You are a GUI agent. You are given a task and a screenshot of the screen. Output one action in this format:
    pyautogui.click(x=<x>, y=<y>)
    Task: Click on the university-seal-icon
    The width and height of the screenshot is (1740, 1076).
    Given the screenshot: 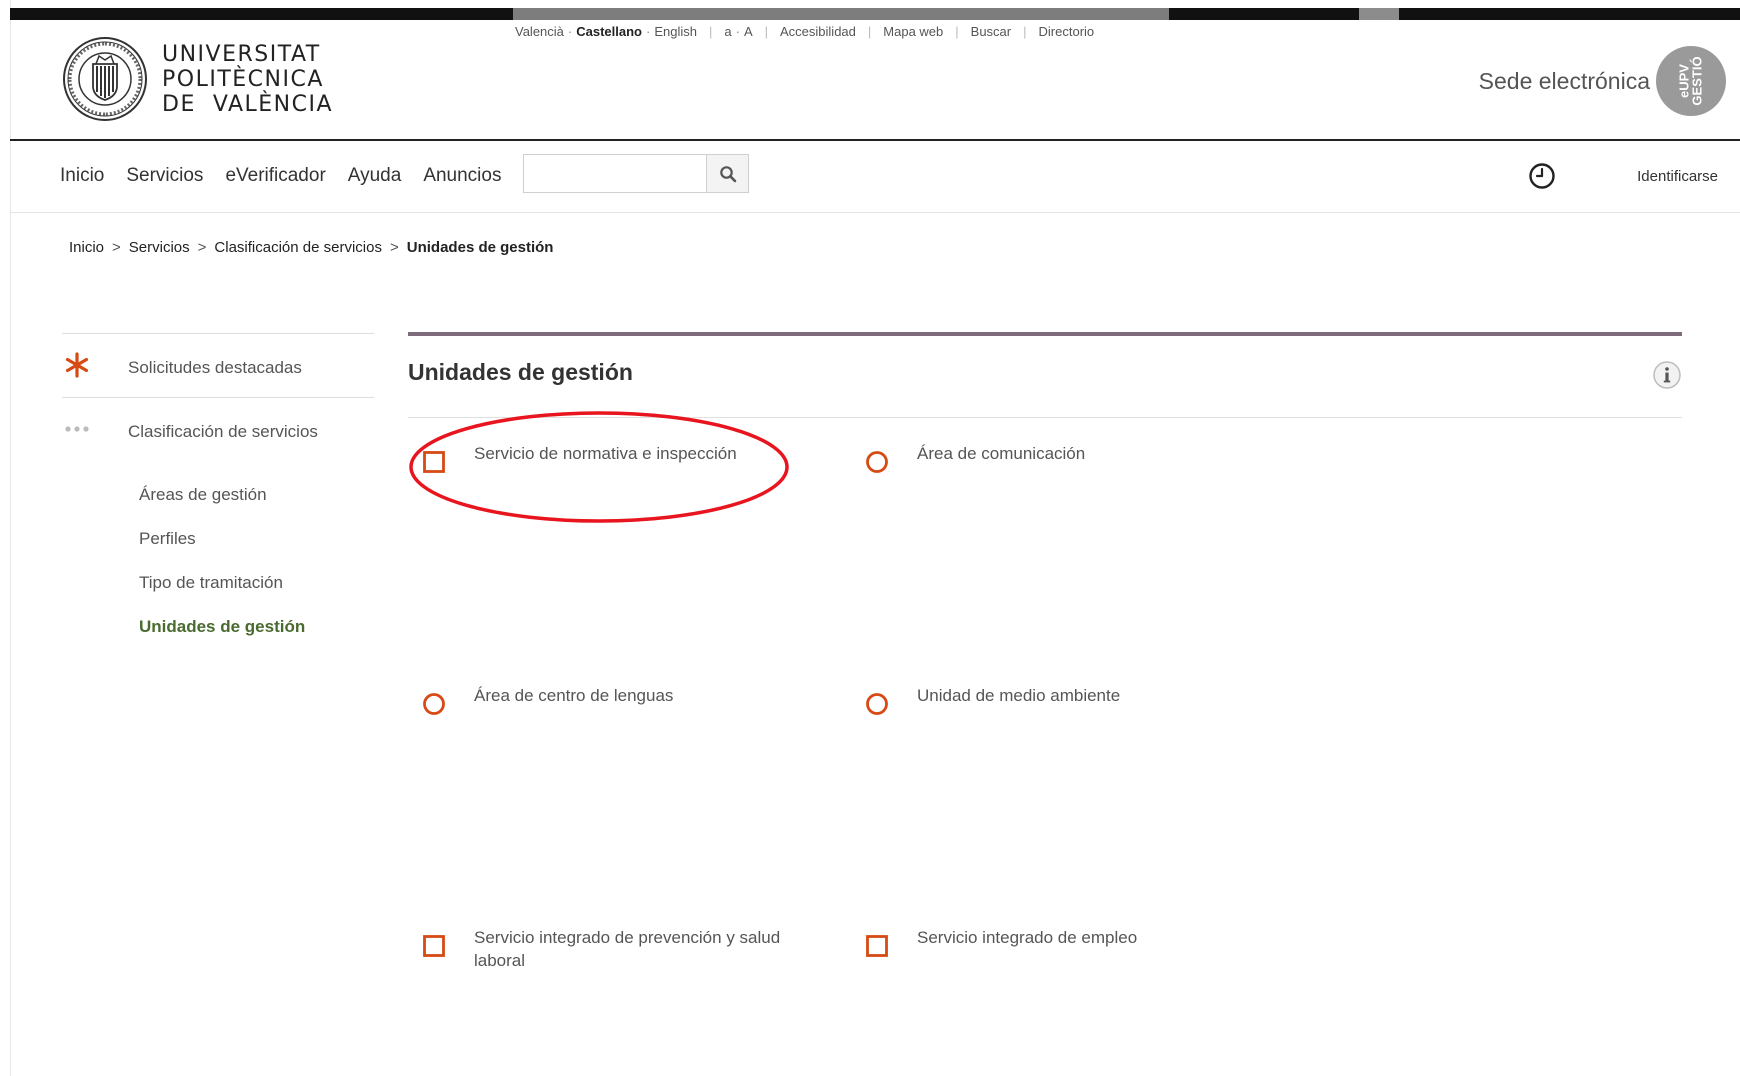 What is the action you would take?
    pyautogui.click(x=105, y=79)
    